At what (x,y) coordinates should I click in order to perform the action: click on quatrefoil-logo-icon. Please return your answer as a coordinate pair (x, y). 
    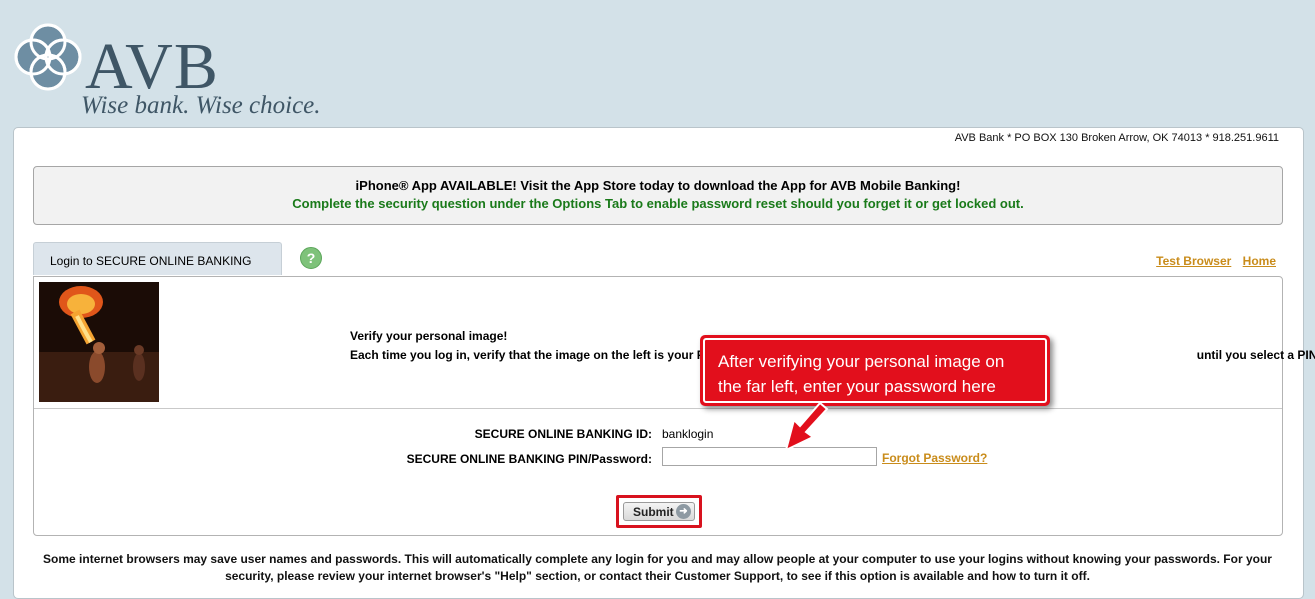
    Looking at the image, I should click on (48, 57).